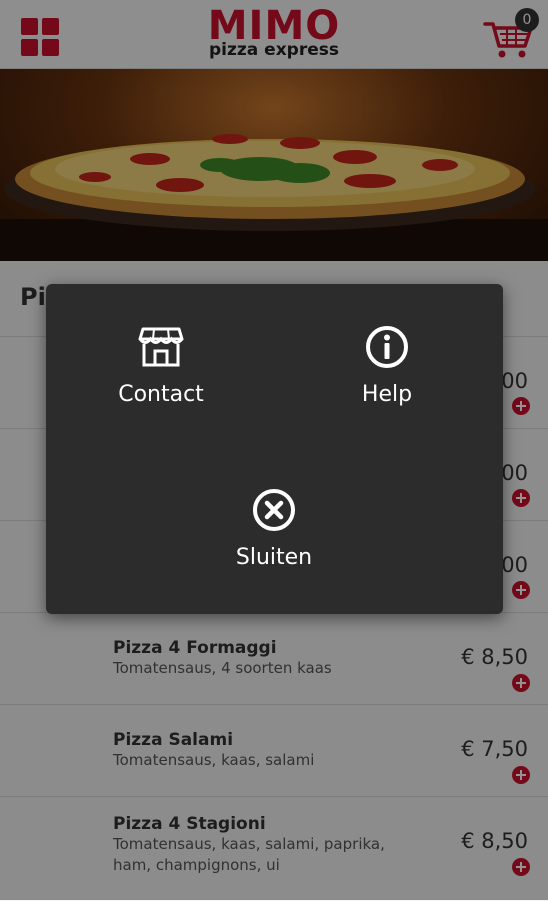 The width and height of the screenshot is (548, 901). What do you see at coordinates (161, 347) in the screenshot?
I see `store-icon` at bounding box center [161, 347].